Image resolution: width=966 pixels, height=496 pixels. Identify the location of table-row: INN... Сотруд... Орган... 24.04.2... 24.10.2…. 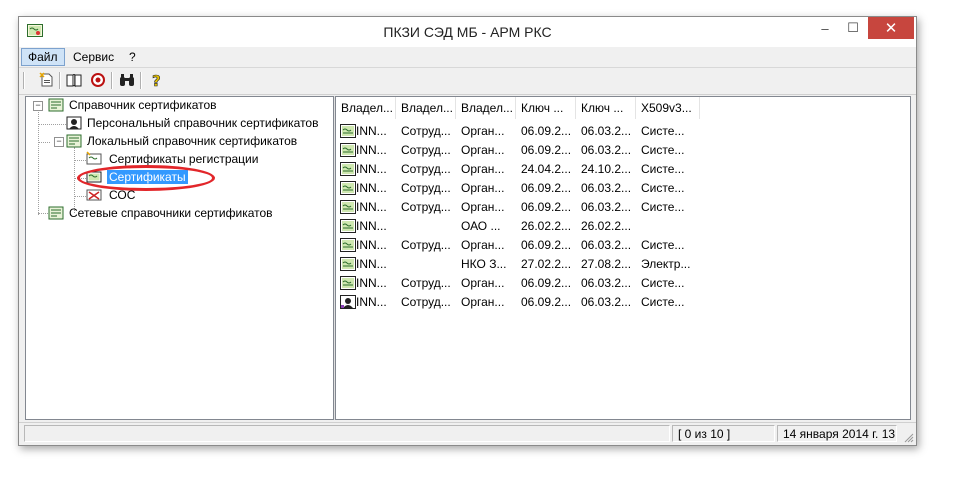
(623, 169).